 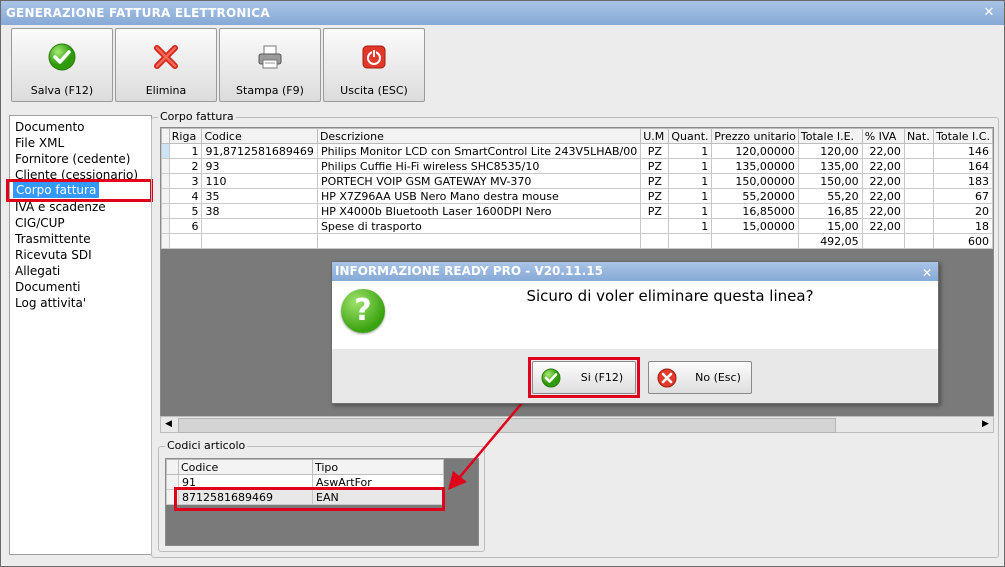 I want to click on cell-codice: 38, so click(x=259, y=211).